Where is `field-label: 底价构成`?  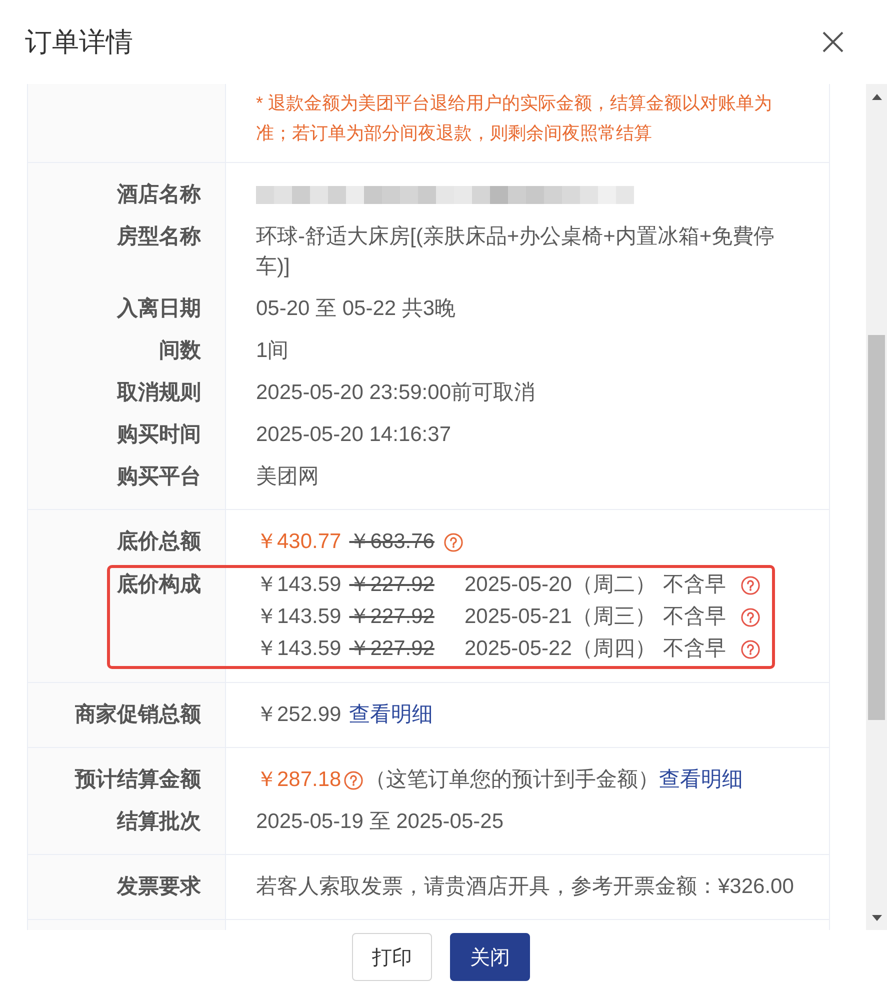 field-label: 底价构成 is located at coordinates (159, 584).